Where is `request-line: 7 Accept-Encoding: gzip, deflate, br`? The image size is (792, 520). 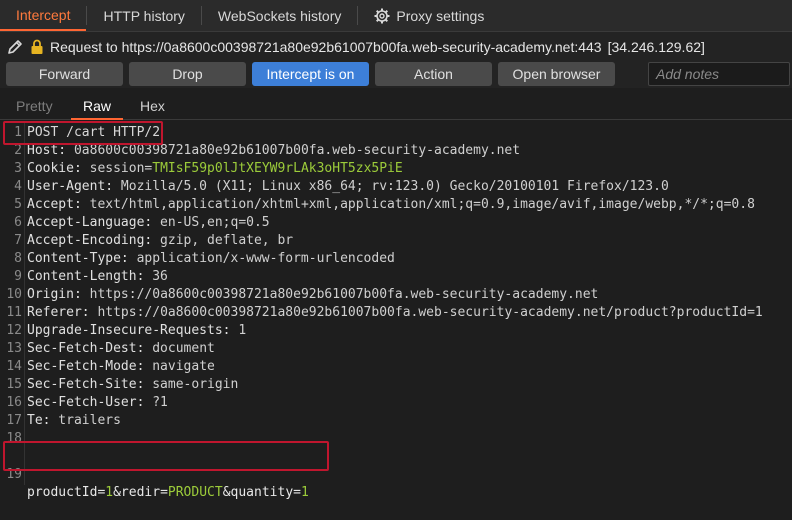 request-line: 7 Accept-Encoding: gzip, deflate, br is located at coordinates (396, 241).